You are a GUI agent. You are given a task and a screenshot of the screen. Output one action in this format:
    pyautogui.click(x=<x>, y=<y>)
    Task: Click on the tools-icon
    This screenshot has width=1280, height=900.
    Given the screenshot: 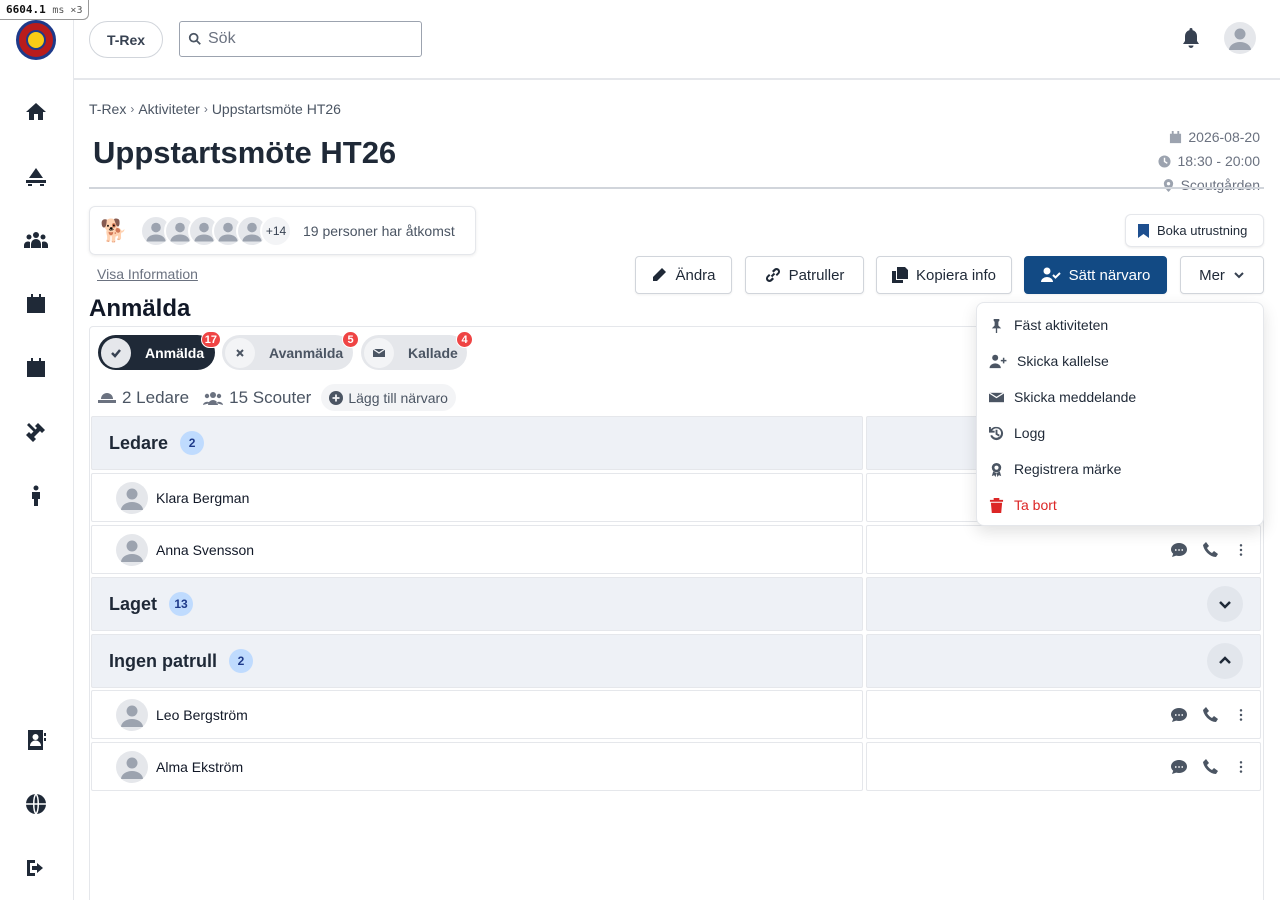 What is the action you would take?
    pyautogui.click(x=36, y=432)
    